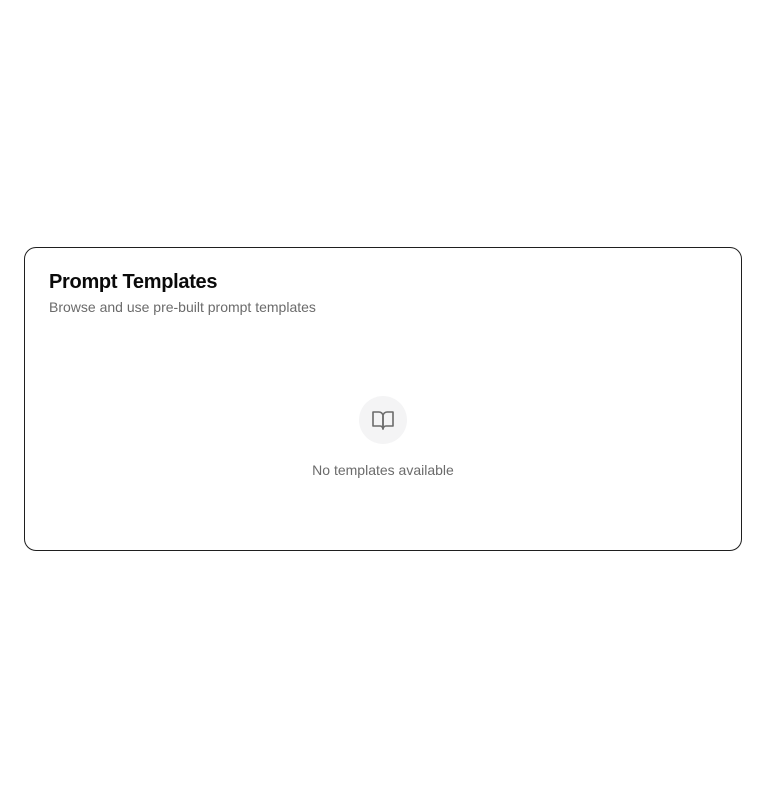 This screenshot has height=800, width=768. What do you see at coordinates (383, 470) in the screenshot?
I see `empty-state-message: No templates available` at bounding box center [383, 470].